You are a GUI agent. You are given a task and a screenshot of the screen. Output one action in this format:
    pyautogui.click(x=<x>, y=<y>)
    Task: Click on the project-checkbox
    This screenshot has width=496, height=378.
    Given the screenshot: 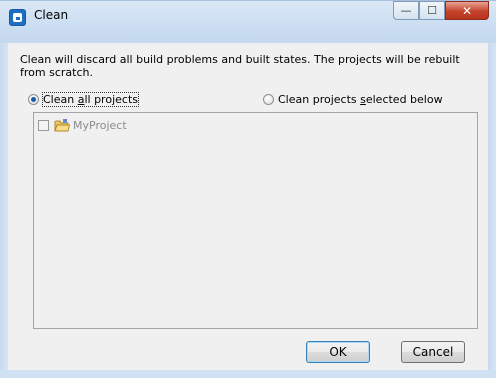 What is the action you would take?
    pyautogui.click(x=43, y=125)
    